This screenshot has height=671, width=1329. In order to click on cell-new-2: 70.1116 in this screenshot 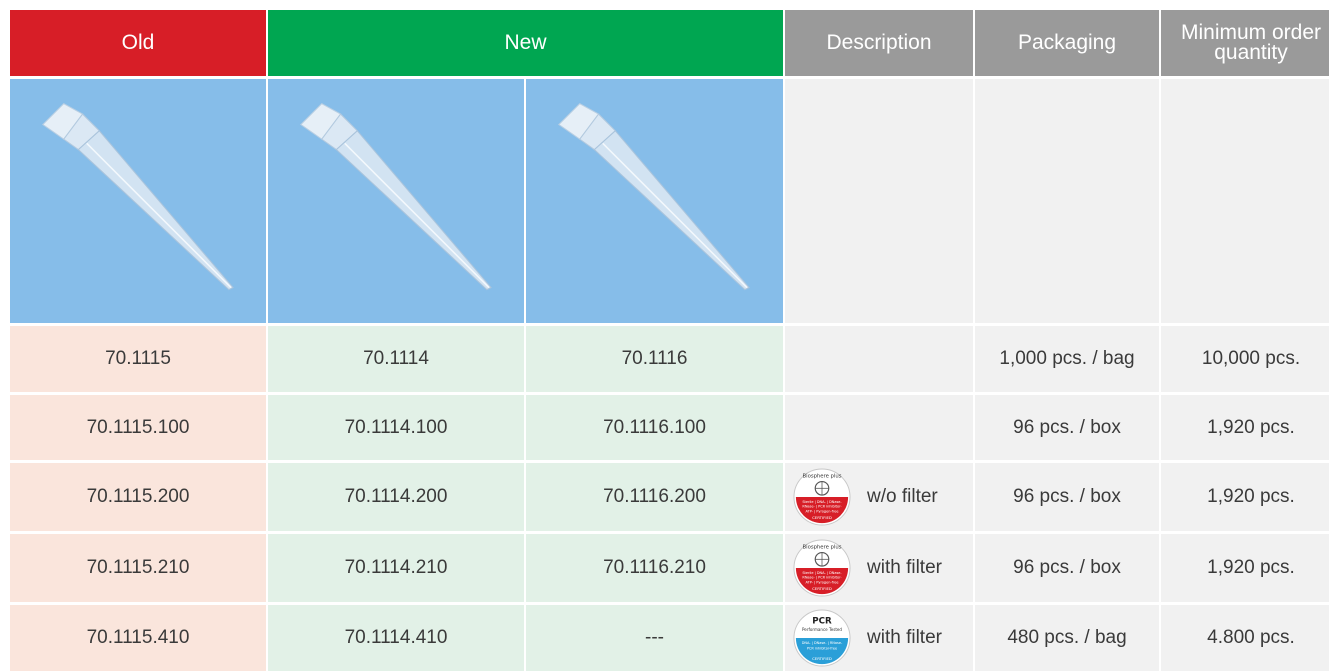, I will do `click(654, 359)`.